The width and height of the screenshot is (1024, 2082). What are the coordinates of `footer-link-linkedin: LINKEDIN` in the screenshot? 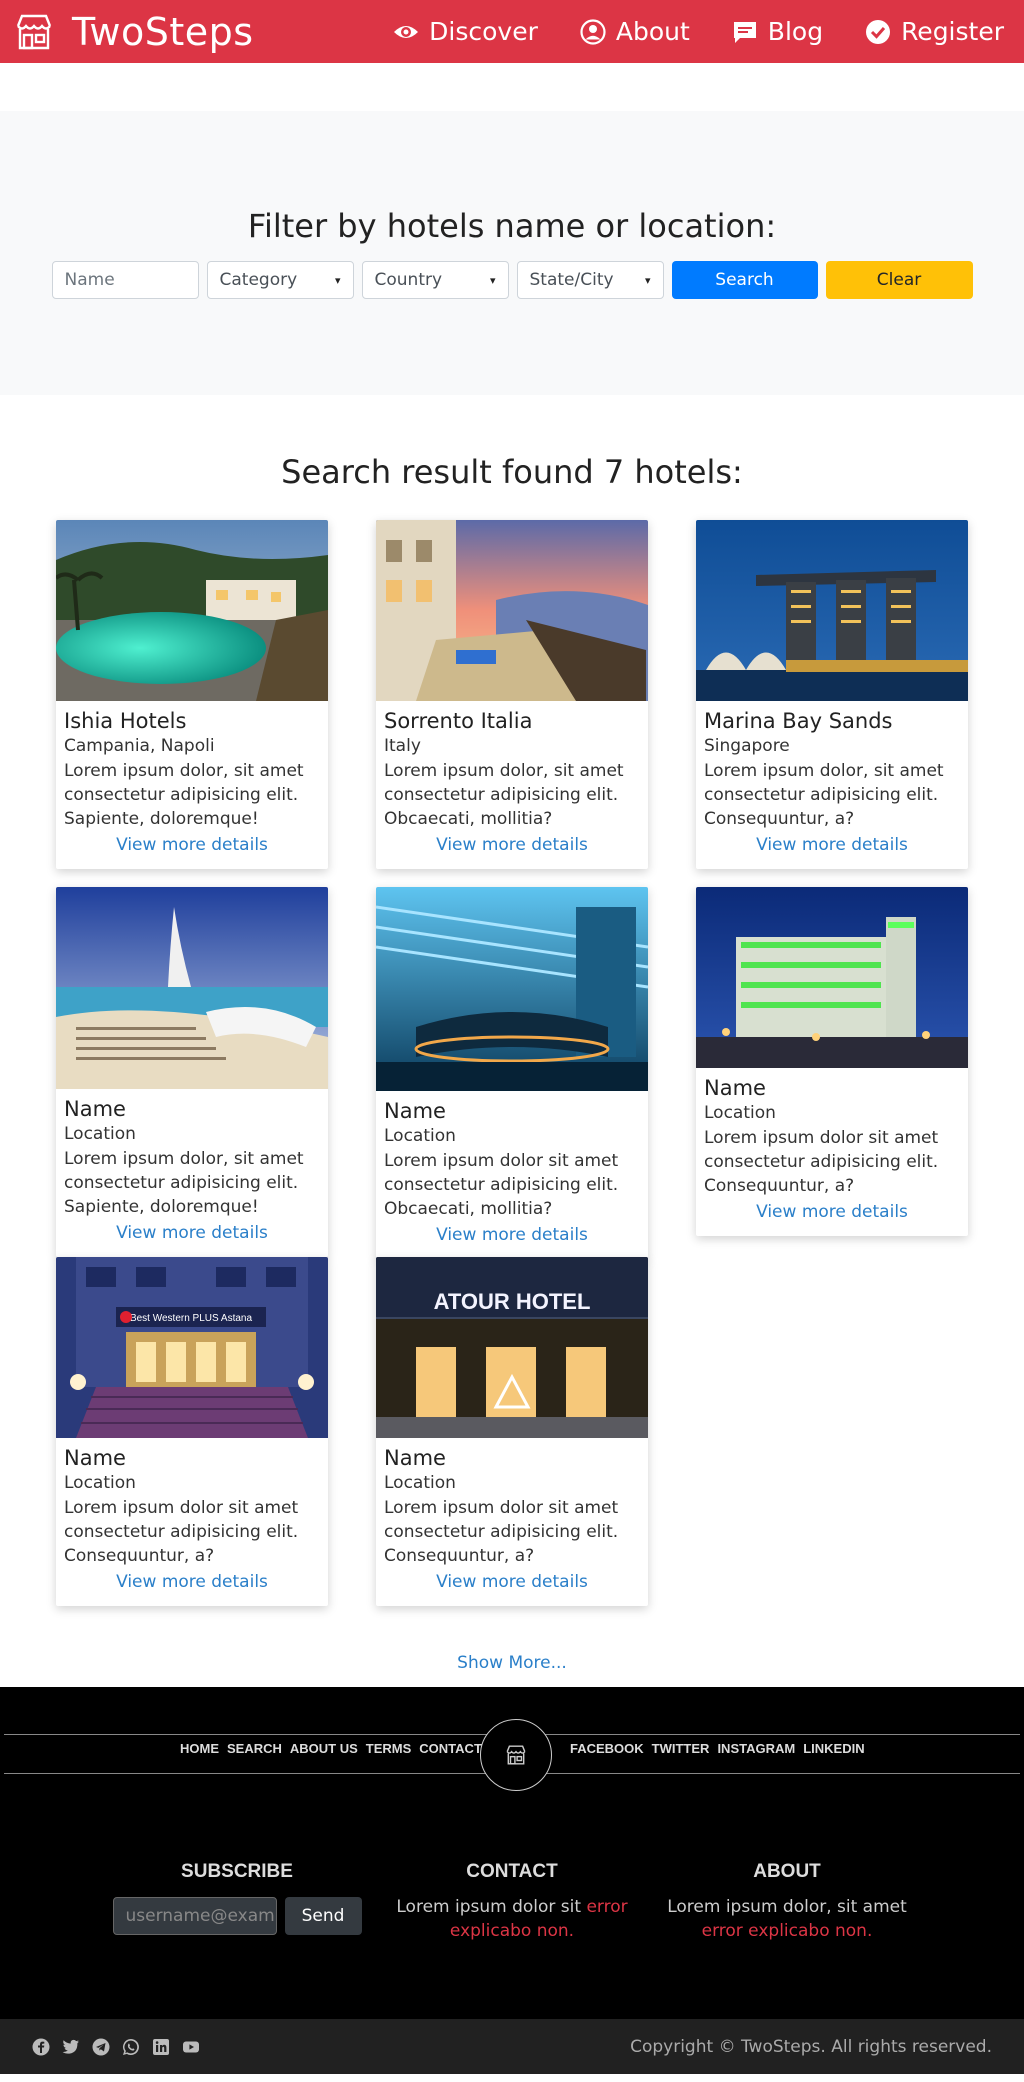 It's located at (833, 1748).